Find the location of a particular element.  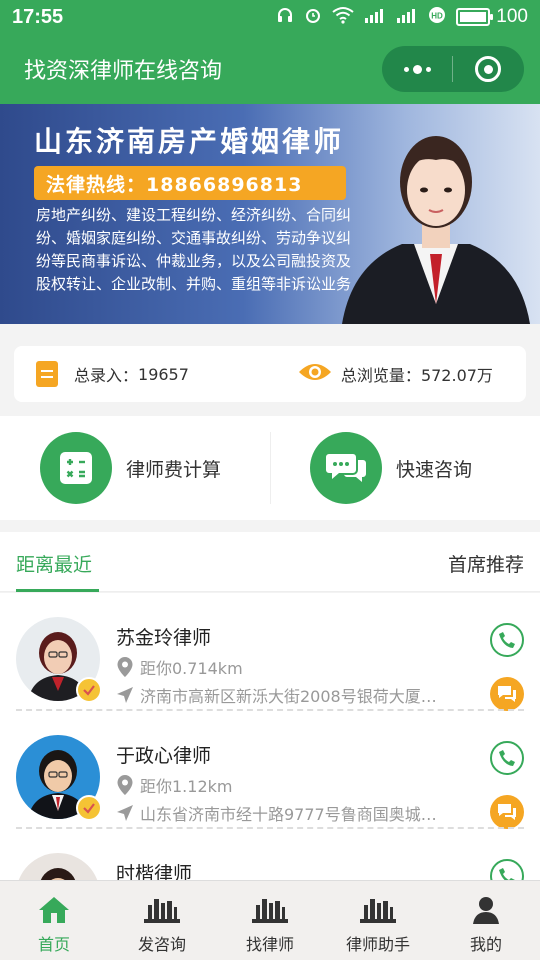

quick-consult-label: 快速咨询 is located at coordinates (434, 469).